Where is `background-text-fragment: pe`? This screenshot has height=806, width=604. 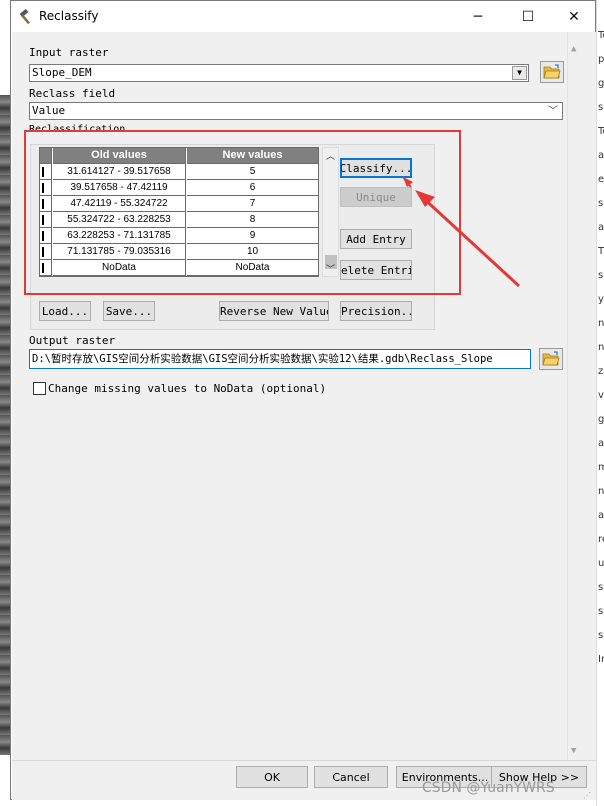 background-text-fragment: pe is located at coordinates (601, 59).